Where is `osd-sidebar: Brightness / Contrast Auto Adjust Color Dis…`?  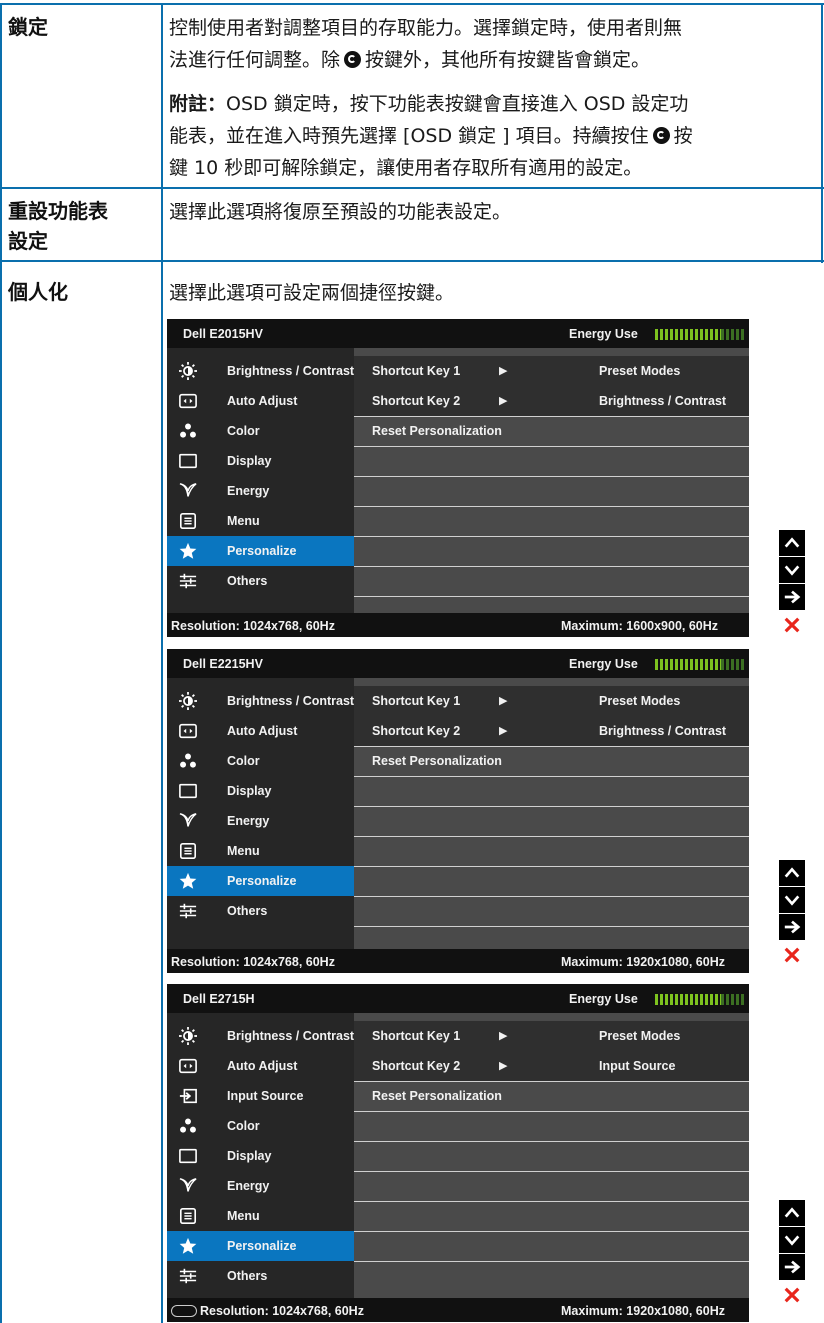
osd-sidebar: Brightness / Contrast Auto Adjust Color Dis… is located at coordinates (260, 480).